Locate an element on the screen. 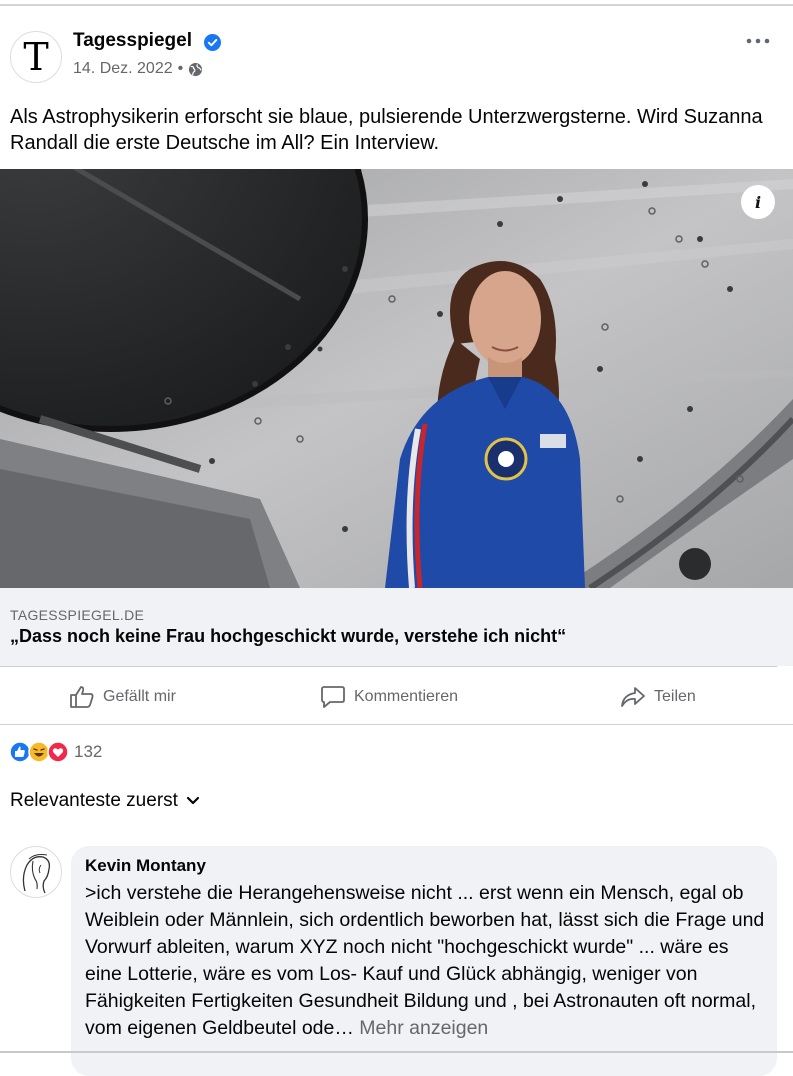  info-icon: i is located at coordinates (758, 202).